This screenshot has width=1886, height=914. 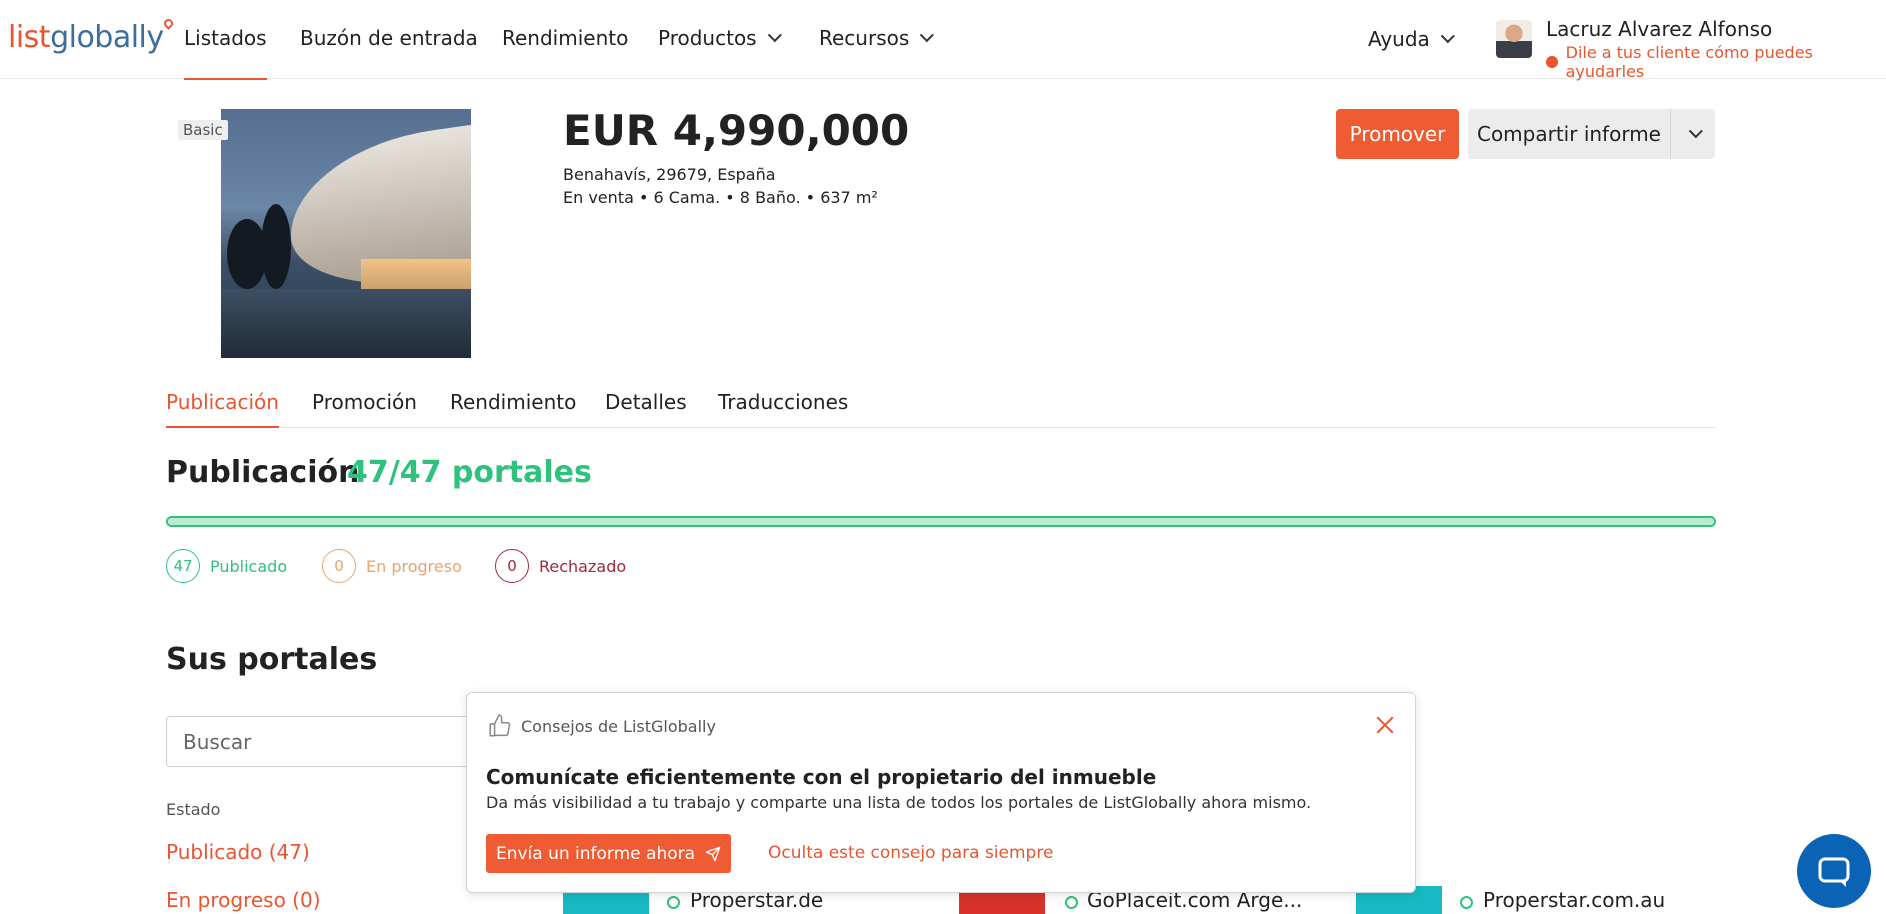 I want to click on hide-tip-link: Oculta este consejo para siempre, so click(x=910, y=853).